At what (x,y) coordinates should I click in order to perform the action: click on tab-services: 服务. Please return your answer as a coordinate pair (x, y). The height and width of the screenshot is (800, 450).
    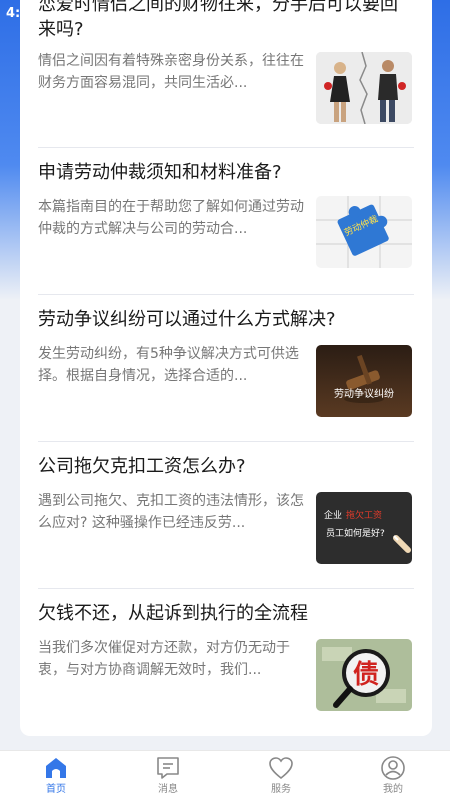
    Looking at the image, I should click on (281, 777).